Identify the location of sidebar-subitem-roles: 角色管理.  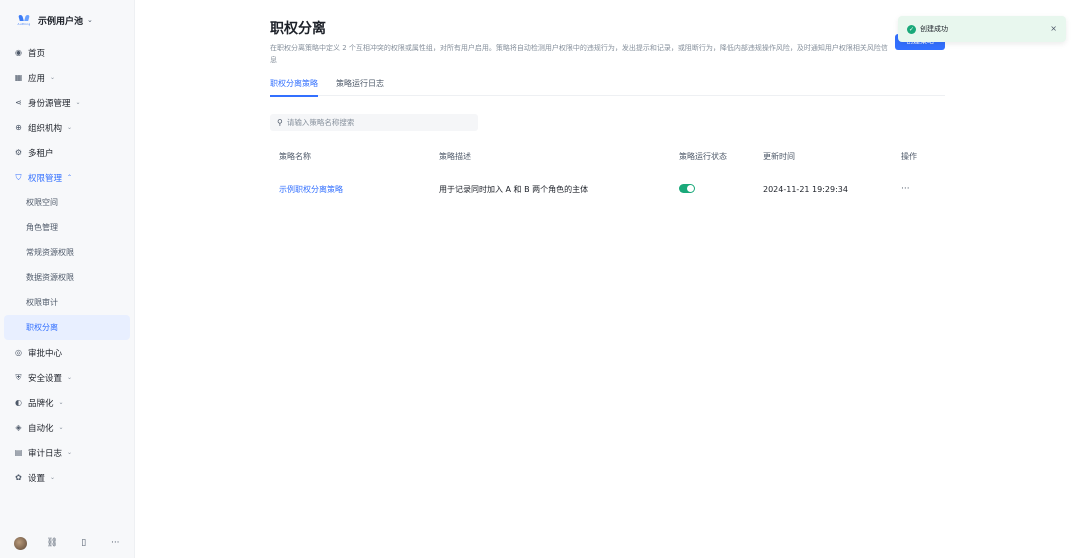
(67, 227).